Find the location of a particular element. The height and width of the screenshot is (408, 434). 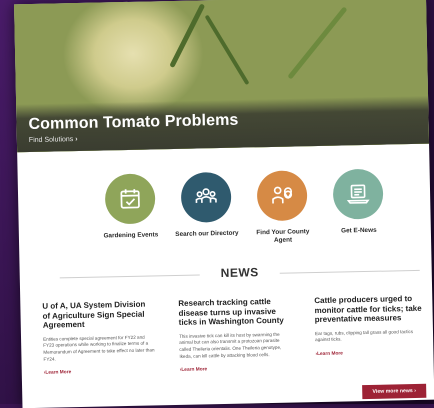

find-solutions-link: Find Solutions› is located at coordinates (53, 140).